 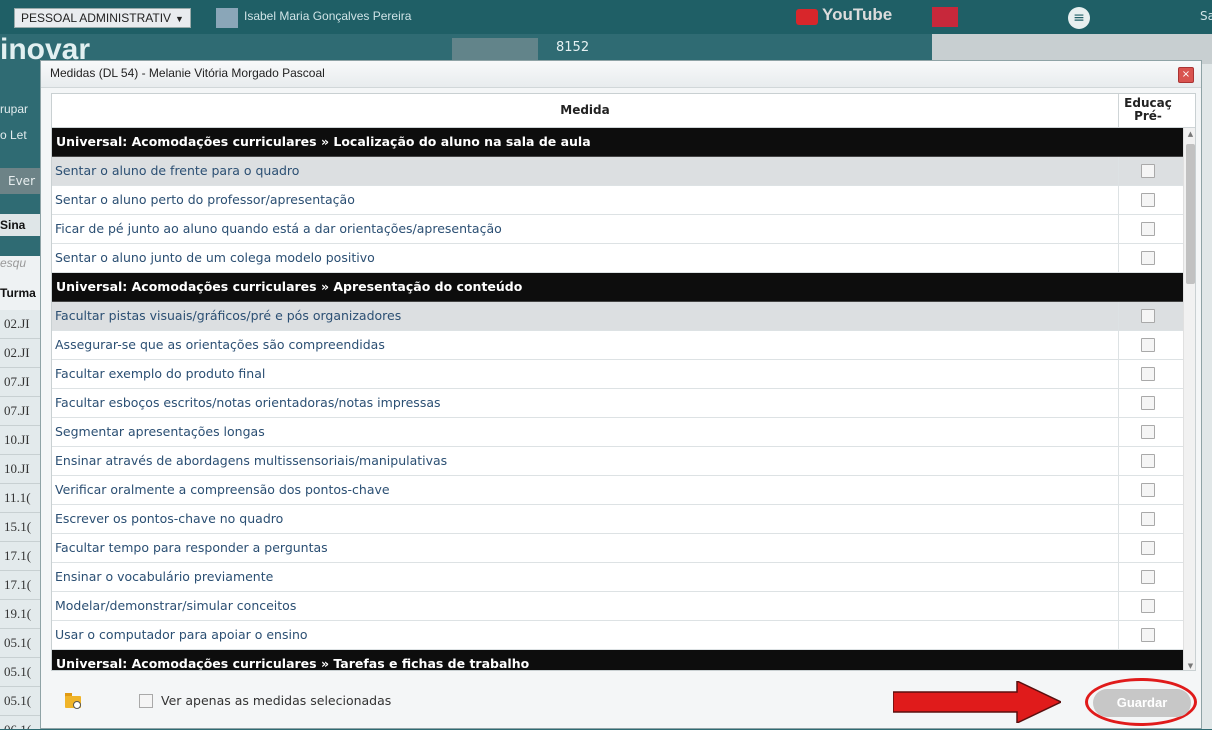 I want to click on table-row: Modelar/demonstrar/simular conceitos, so click(x=617, y=606).